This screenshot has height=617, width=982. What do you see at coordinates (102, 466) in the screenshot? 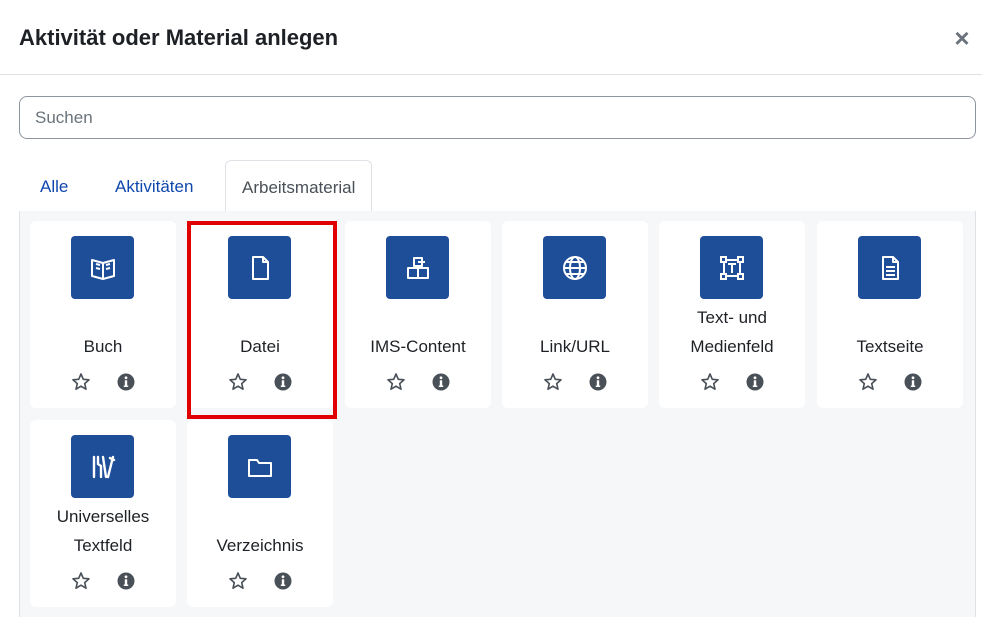
I see `tools-icon` at bounding box center [102, 466].